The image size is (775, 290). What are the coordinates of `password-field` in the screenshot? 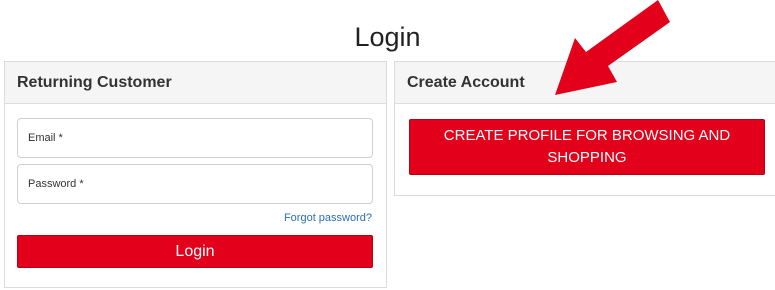 It's located at (195, 184).